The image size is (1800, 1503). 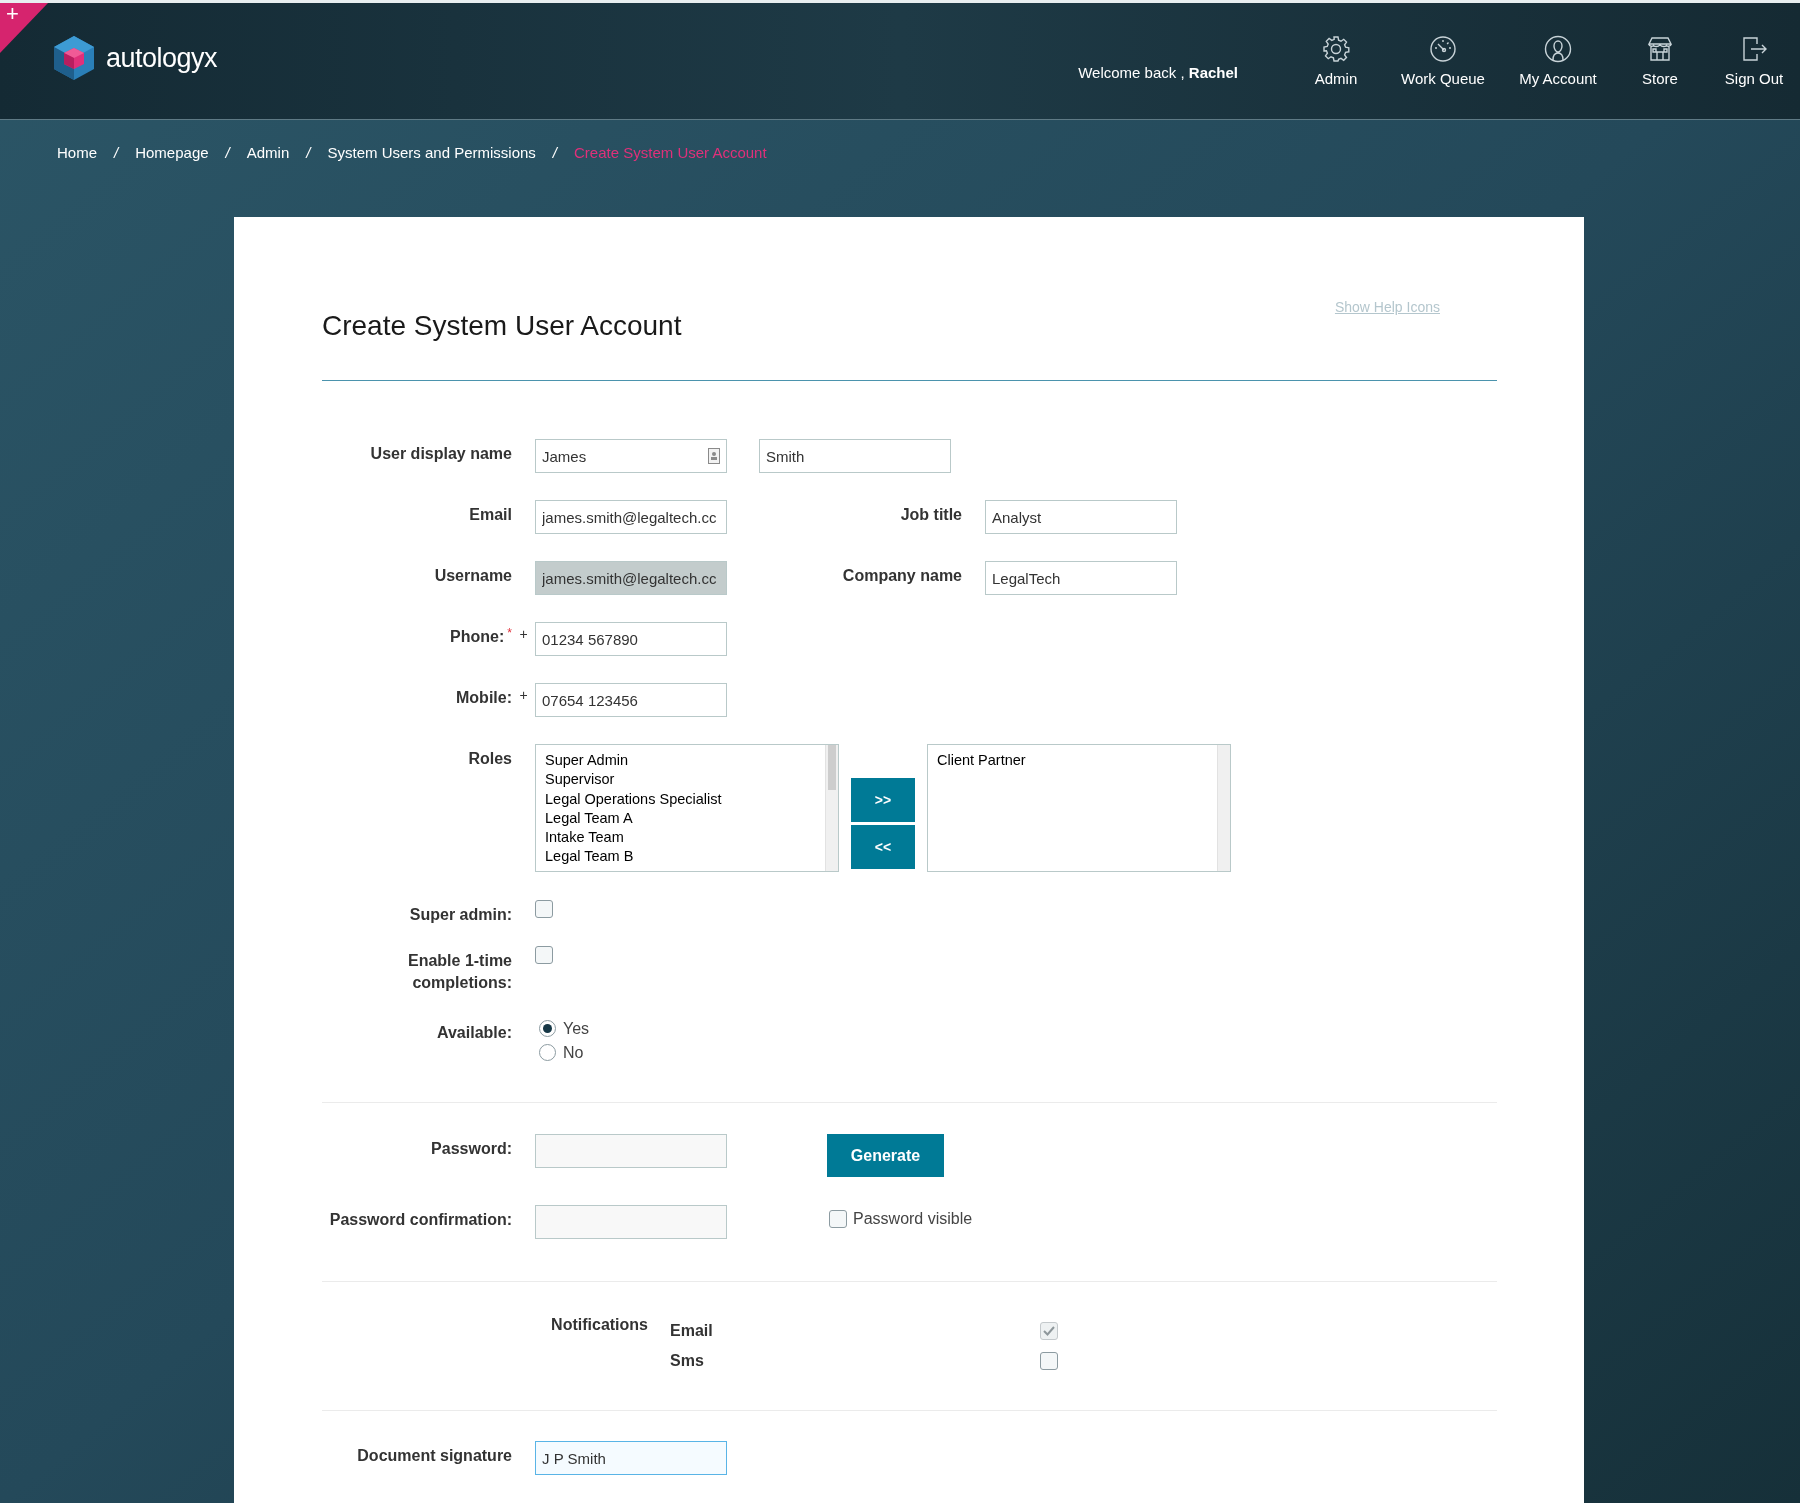 What do you see at coordinates (74, 58) in the screenshot?
I see `logo-icon` at bounding box center [74, 58].